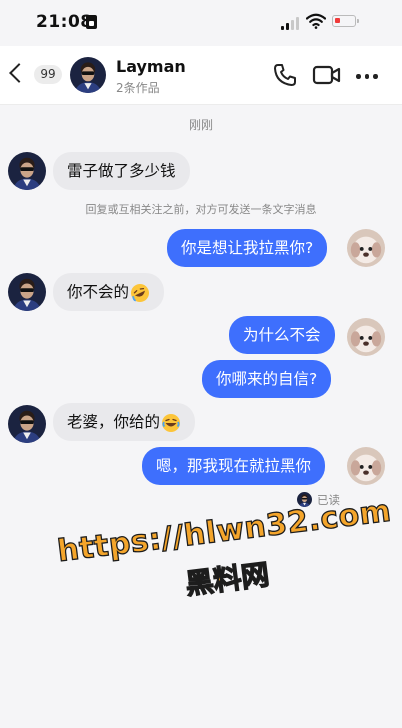 This screenshot has width=402, height=728. I want to click on battery-icon, so click(345, 21).